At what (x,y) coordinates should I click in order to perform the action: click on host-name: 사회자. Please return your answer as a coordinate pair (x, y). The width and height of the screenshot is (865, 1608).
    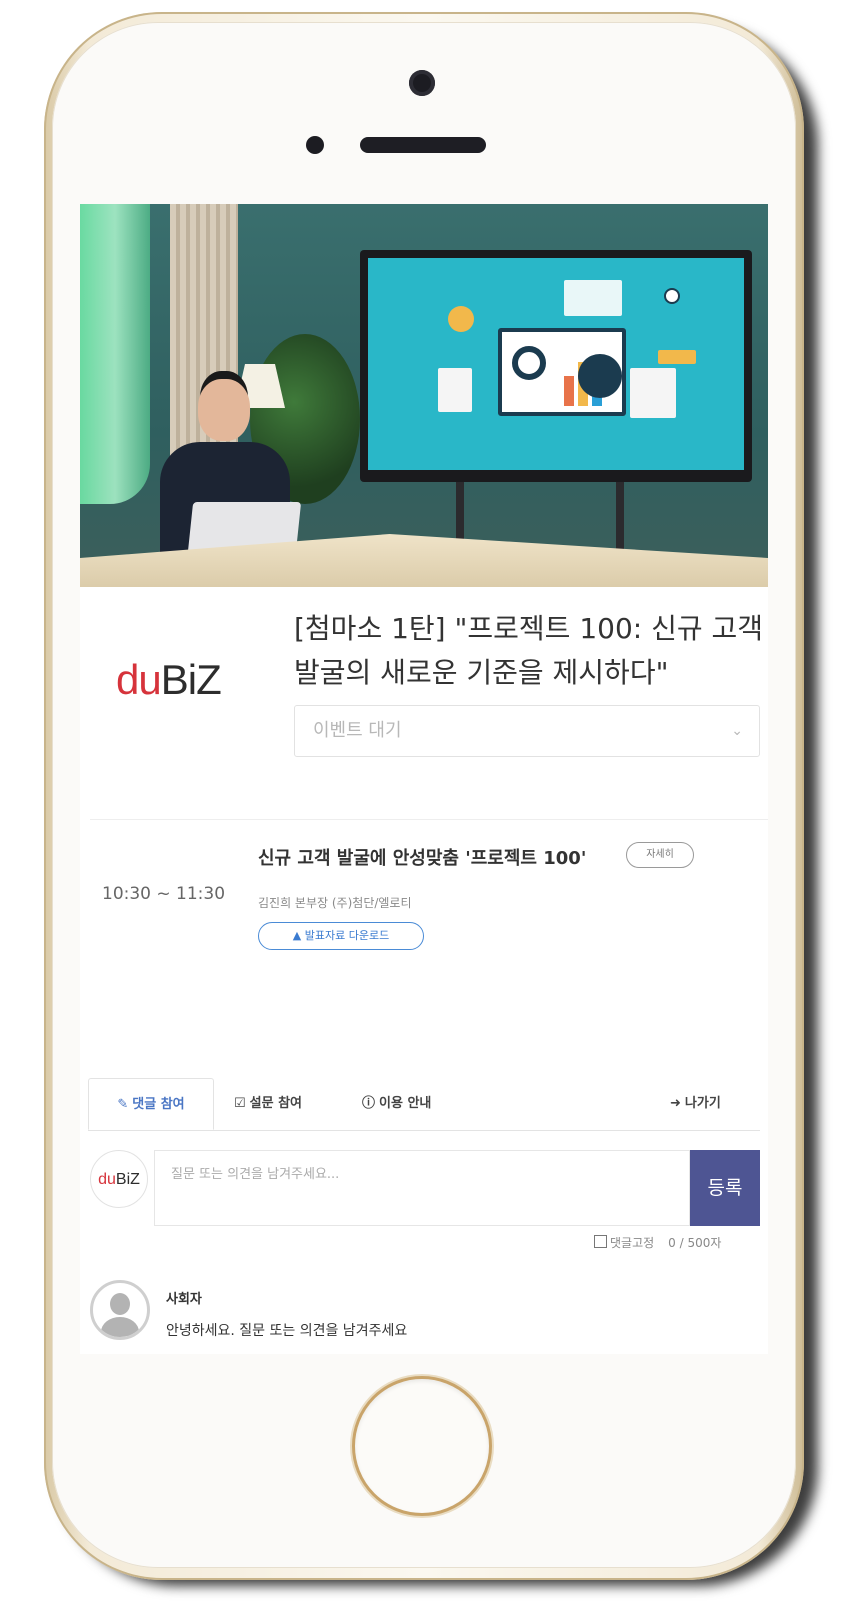
    Looking at the image, I should click on (184, 1299).